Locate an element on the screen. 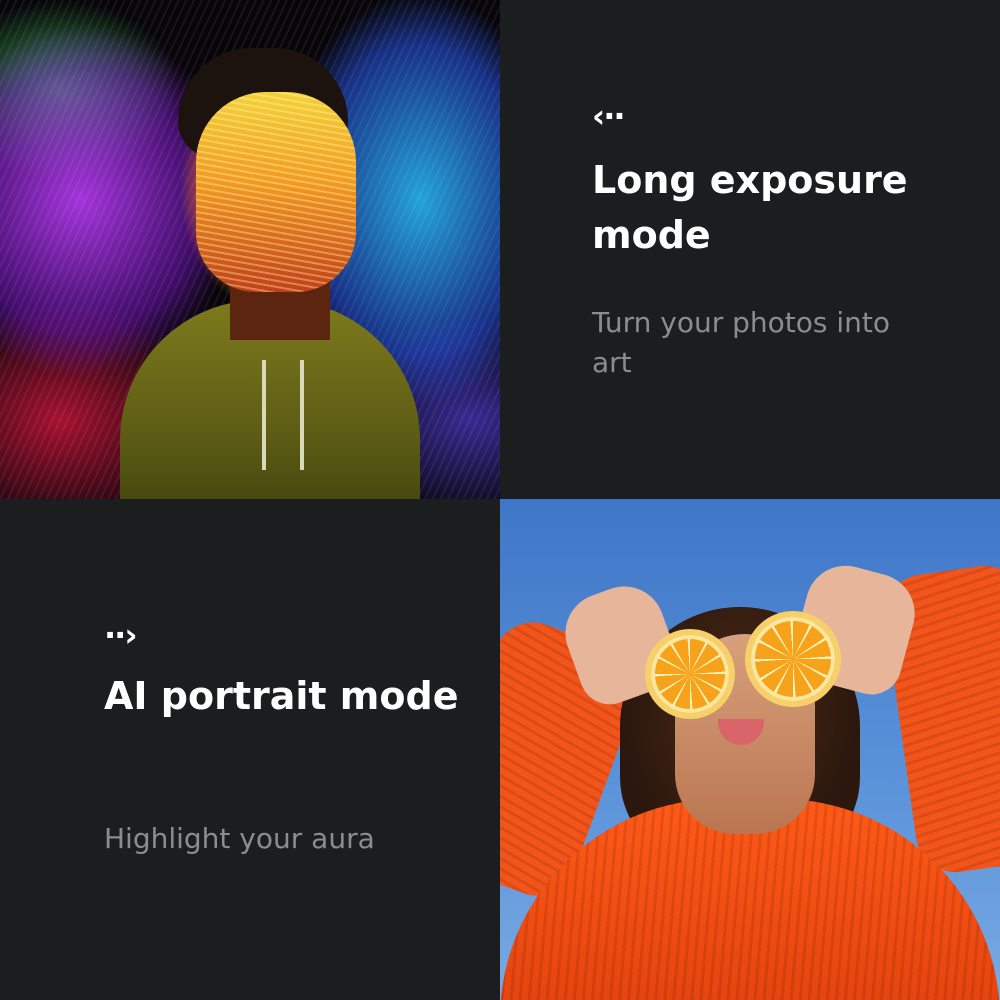  arrow-right-dots-icon: ··› is located at coordinates (120, 635).